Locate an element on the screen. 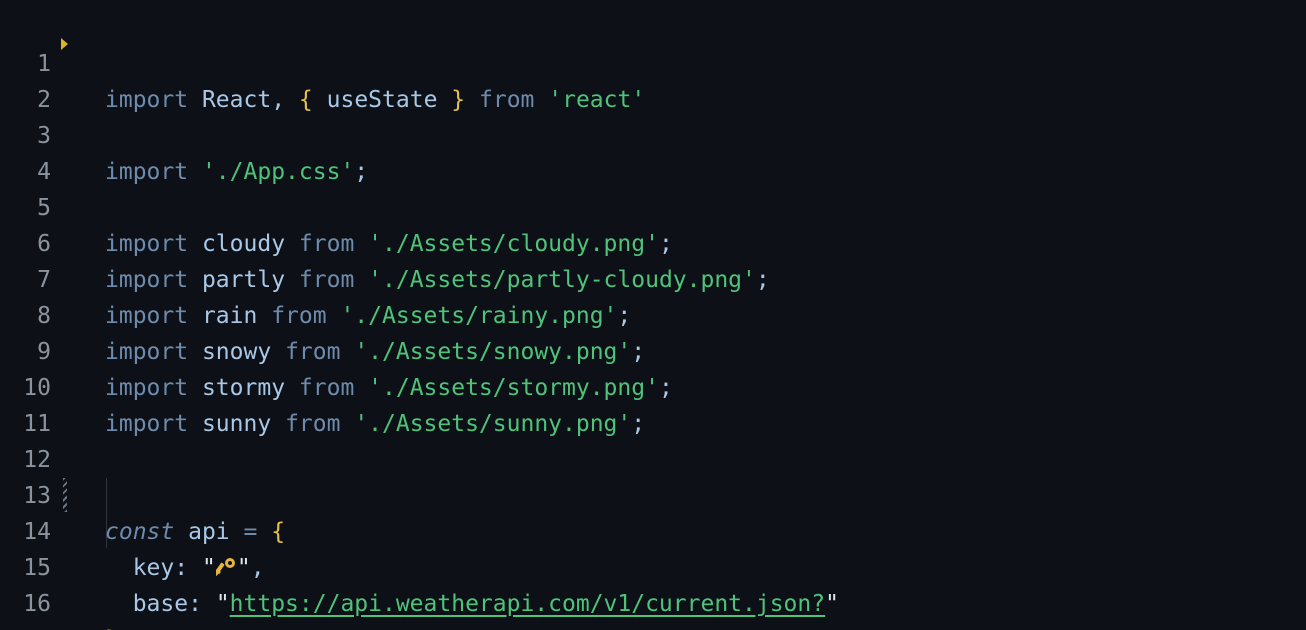 This screenshot has width=1306, height=630. code-content: } is located at coordinates (112, 626).